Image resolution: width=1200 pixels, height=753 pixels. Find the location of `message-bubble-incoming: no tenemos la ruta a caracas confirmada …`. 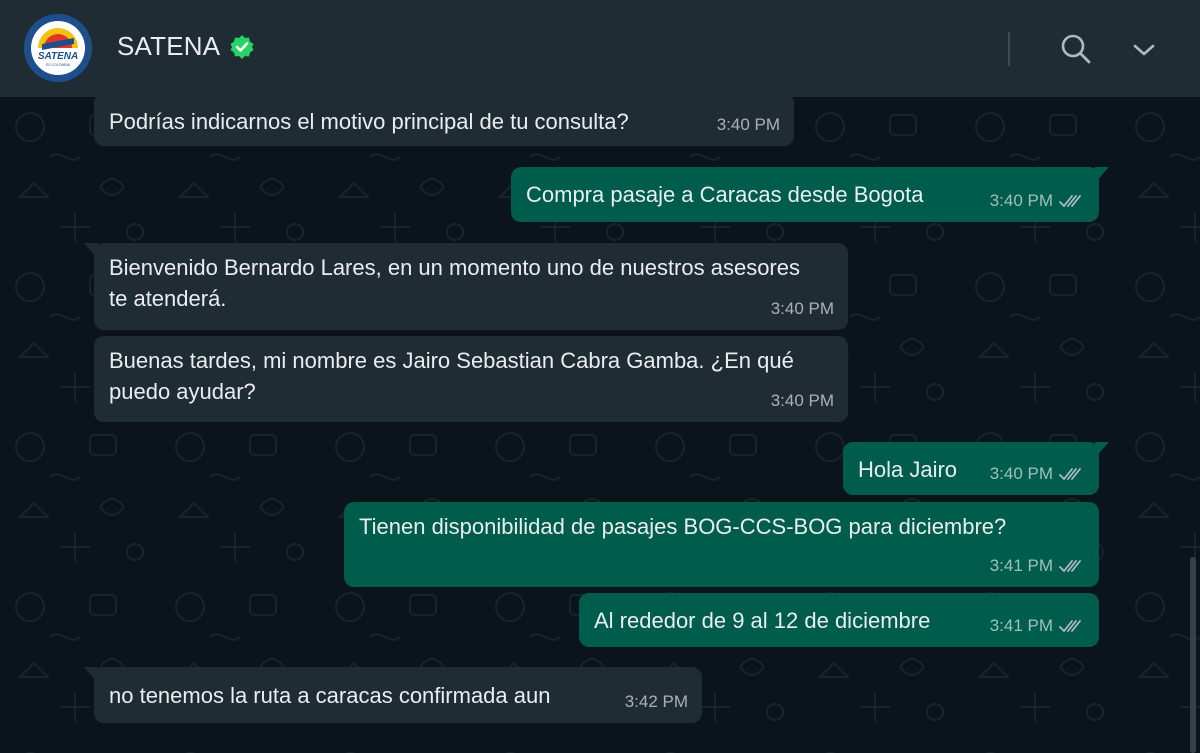

message-bubble-incoming: no tenemos la ruta a caracas confirmada … is located at coordinates (393, 695).